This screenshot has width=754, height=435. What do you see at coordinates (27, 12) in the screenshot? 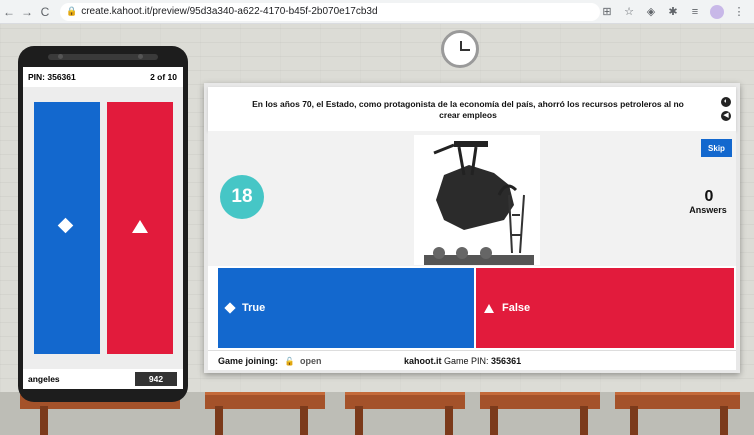
I see `forward-icon: →` at bounding box center [27, 12].